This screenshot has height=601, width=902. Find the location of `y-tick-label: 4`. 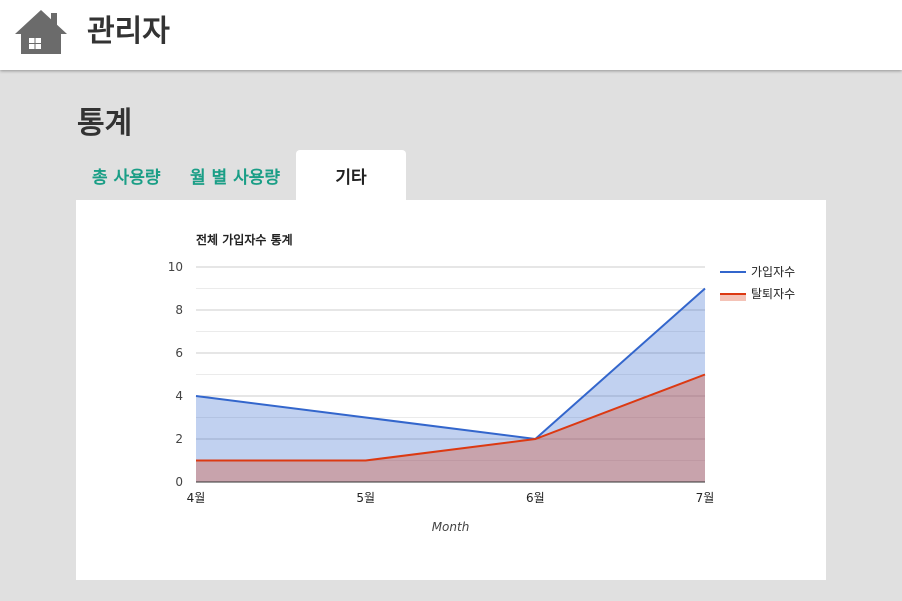

y-tick-label: 4 is located at coordinates (179, 396).